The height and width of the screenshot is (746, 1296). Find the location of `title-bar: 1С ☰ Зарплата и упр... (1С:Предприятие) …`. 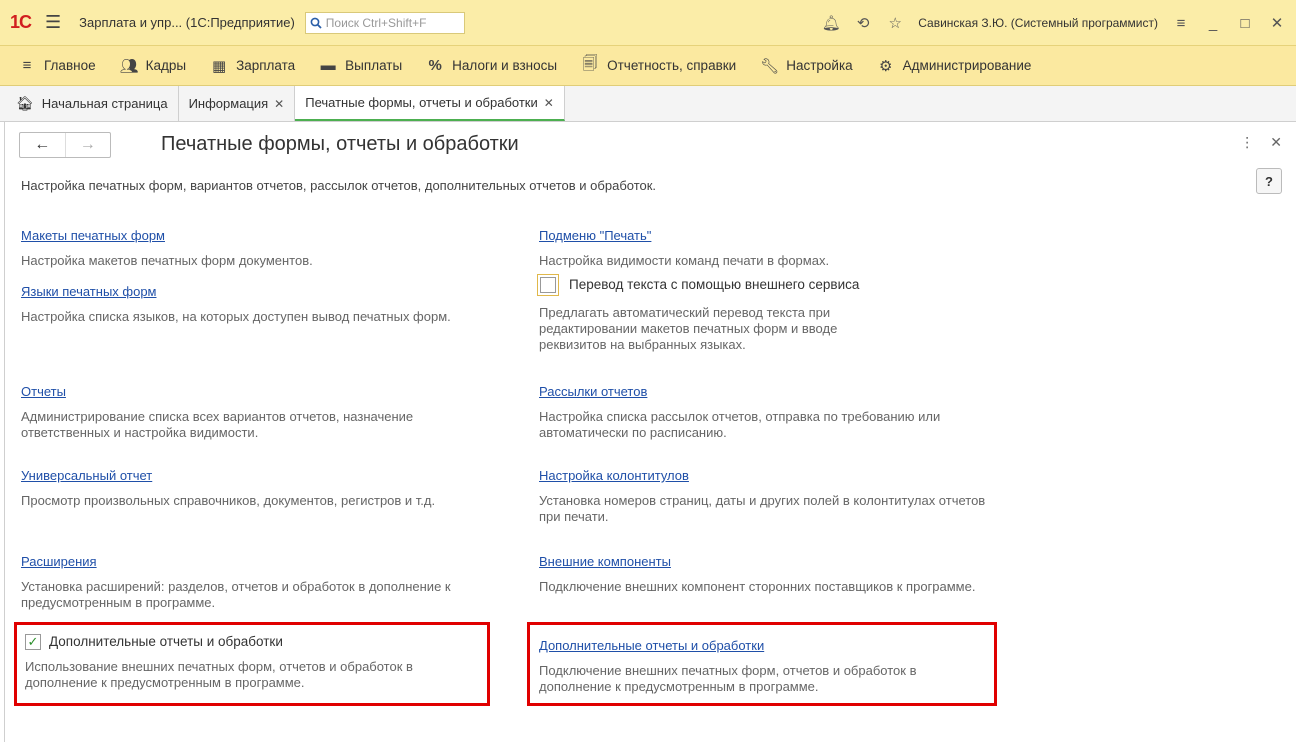

title-bar: 1С ☰ Зарплата и упр... (1С:Предприятие) … is located at coordinates (648, 23).